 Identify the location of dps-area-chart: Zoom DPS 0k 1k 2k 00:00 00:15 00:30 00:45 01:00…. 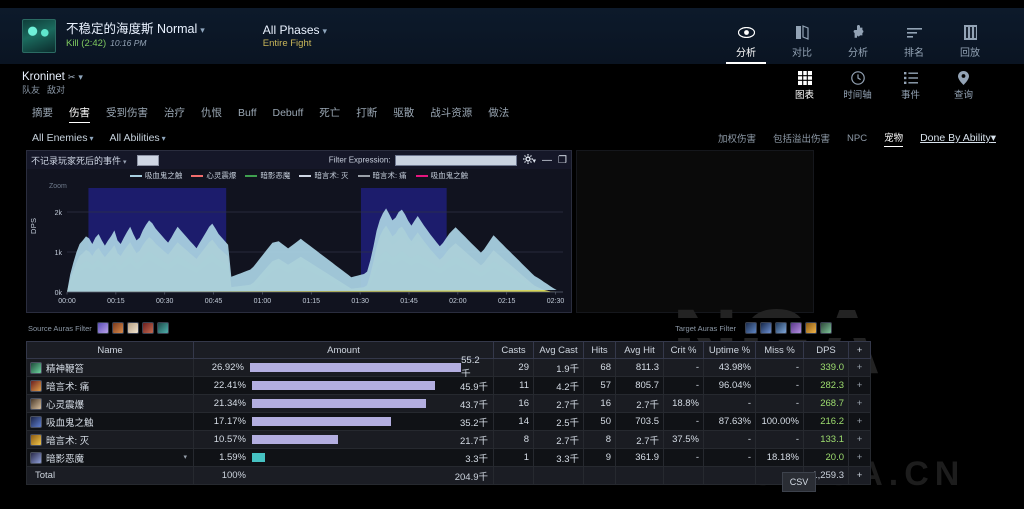
(299, 247).